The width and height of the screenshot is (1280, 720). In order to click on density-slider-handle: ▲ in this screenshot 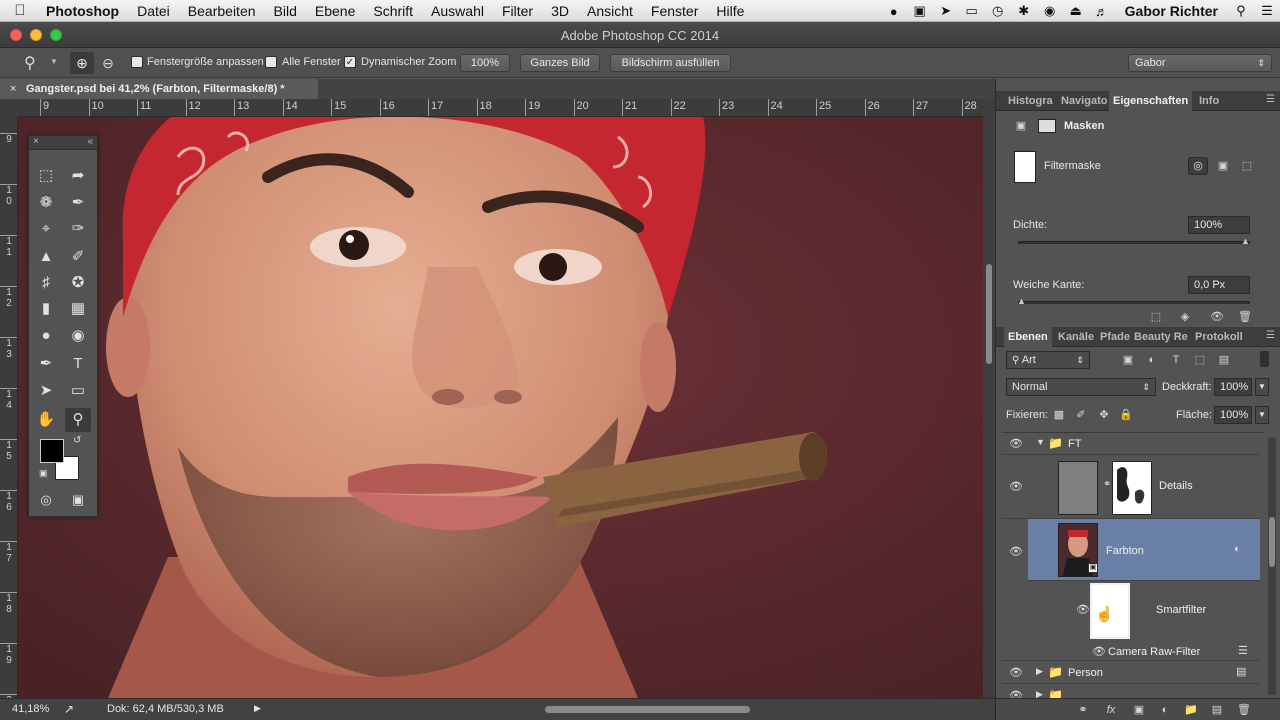, I will do `click(1245, 241)`.